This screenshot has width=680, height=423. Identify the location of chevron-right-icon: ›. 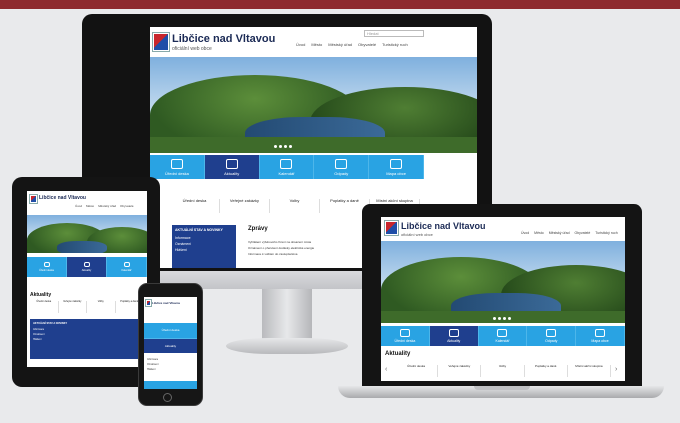
(616, 369).